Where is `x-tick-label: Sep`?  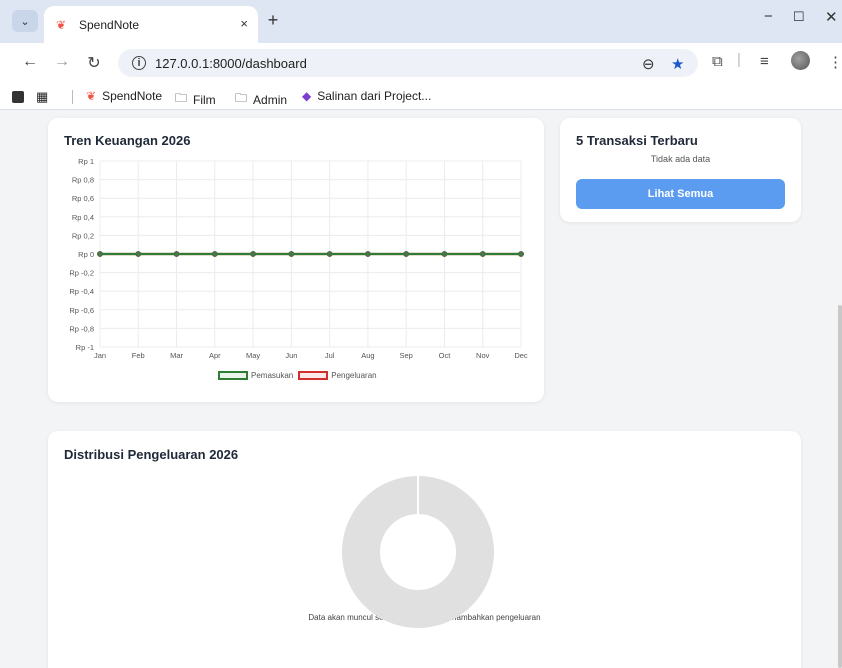
x-tick-label: Sep is located at coordinates (406, 355).